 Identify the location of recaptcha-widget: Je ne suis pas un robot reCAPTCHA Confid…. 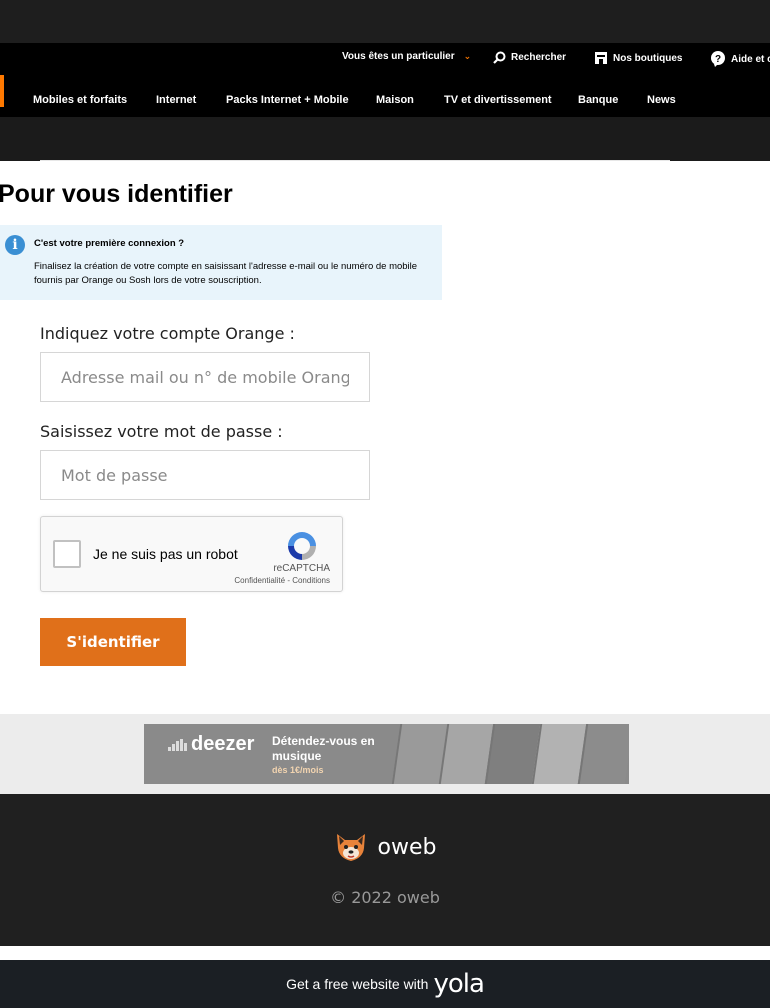
(191, 554).